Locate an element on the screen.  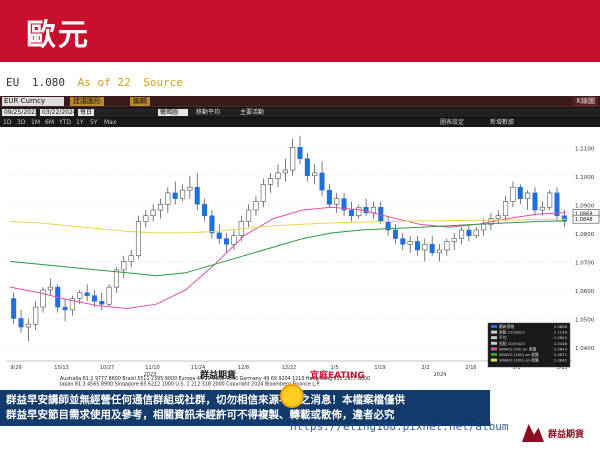
chart-settings-button: 圖表設定 is located at coordinates (452, 122).